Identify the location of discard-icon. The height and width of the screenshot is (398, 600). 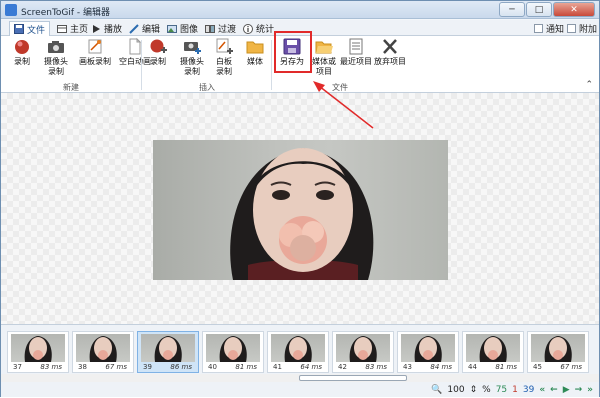
(390, 46).